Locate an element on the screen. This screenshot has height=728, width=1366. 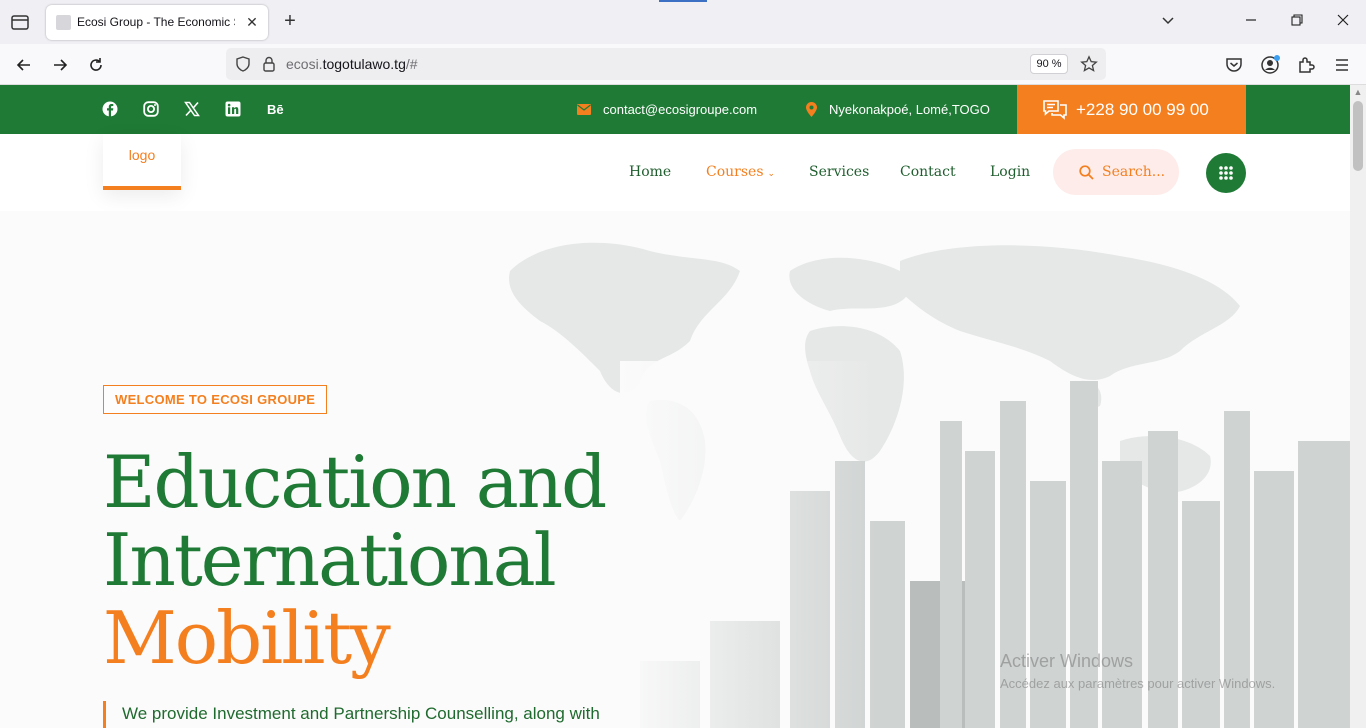
email-text: contact@ecosigroupe.com is located at coordinates (680, 109).